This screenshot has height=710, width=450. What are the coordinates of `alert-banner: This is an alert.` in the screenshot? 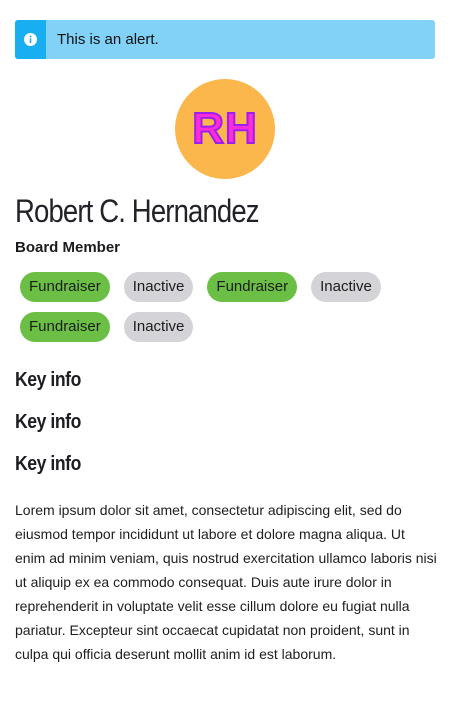 It's located at (225, 39).